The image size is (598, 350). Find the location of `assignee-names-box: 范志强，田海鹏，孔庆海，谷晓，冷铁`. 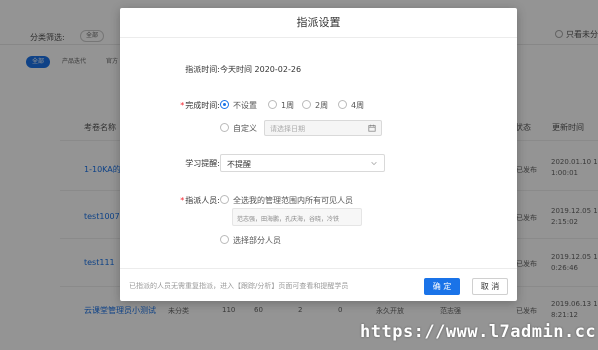

assignee-names-box: 范志强，田海鹏，孔庆海，谷晓，冷铁 is located at coordinates (297, 217).